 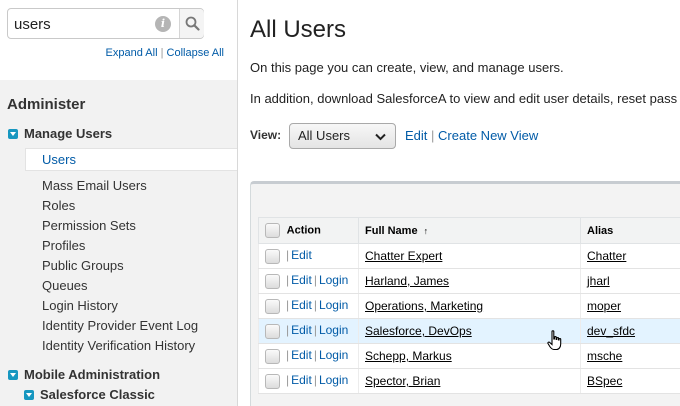 I want to click on view-select-value: All Users, so click(x=324, y=135).